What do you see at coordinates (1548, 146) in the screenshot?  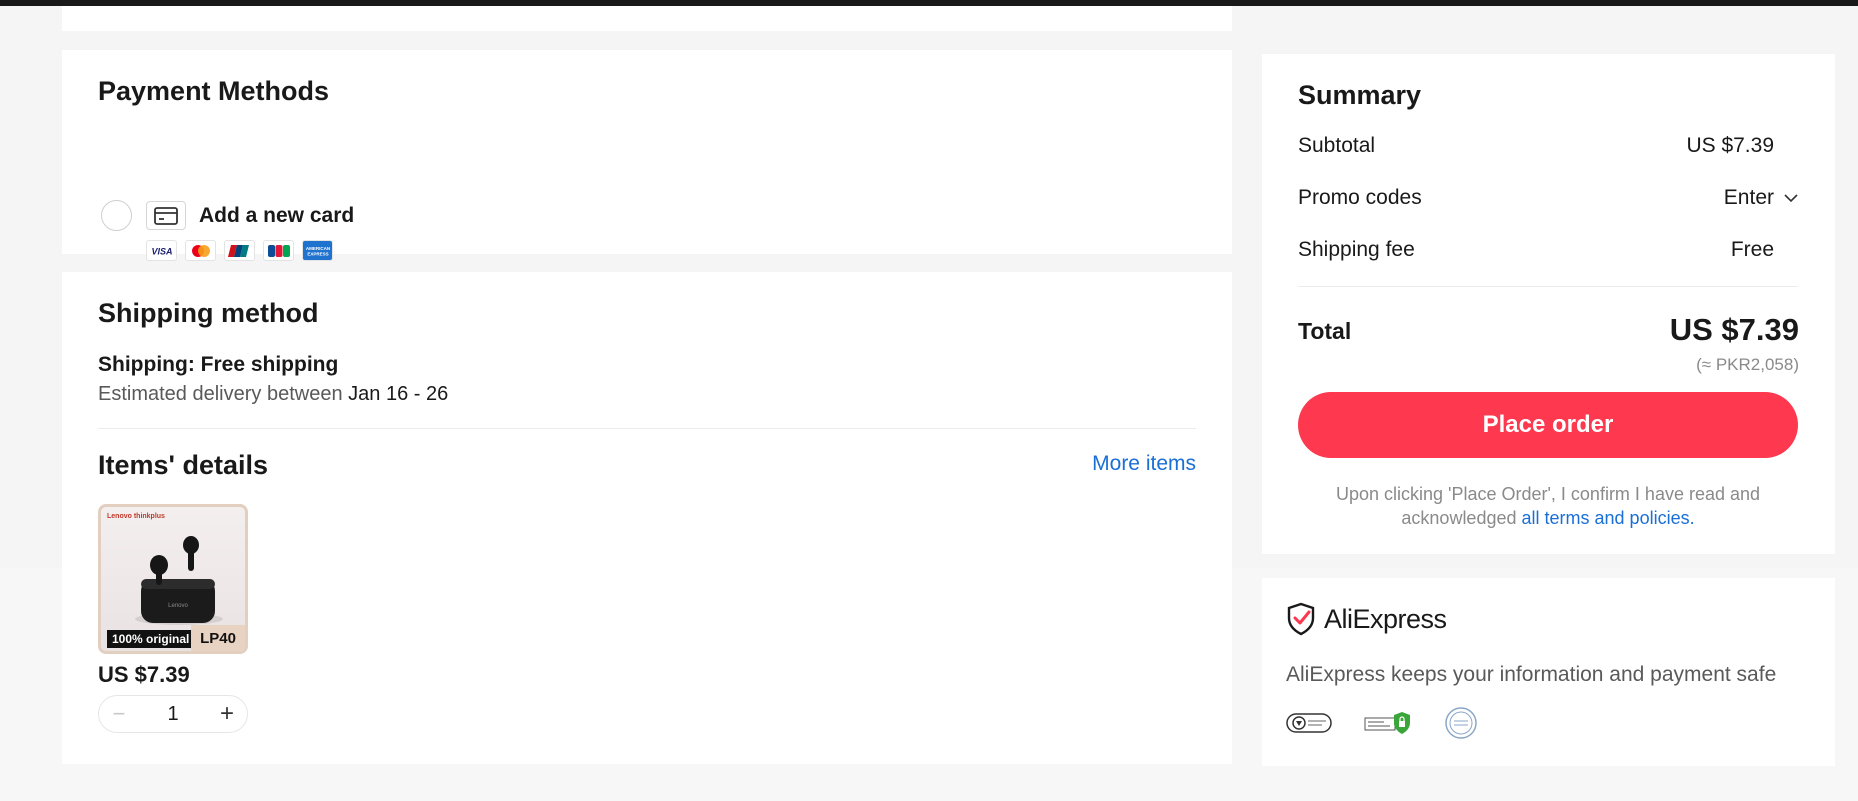 I see `subtotal-row: Subtotal US $7.39` at bounding box center [1548, 146].